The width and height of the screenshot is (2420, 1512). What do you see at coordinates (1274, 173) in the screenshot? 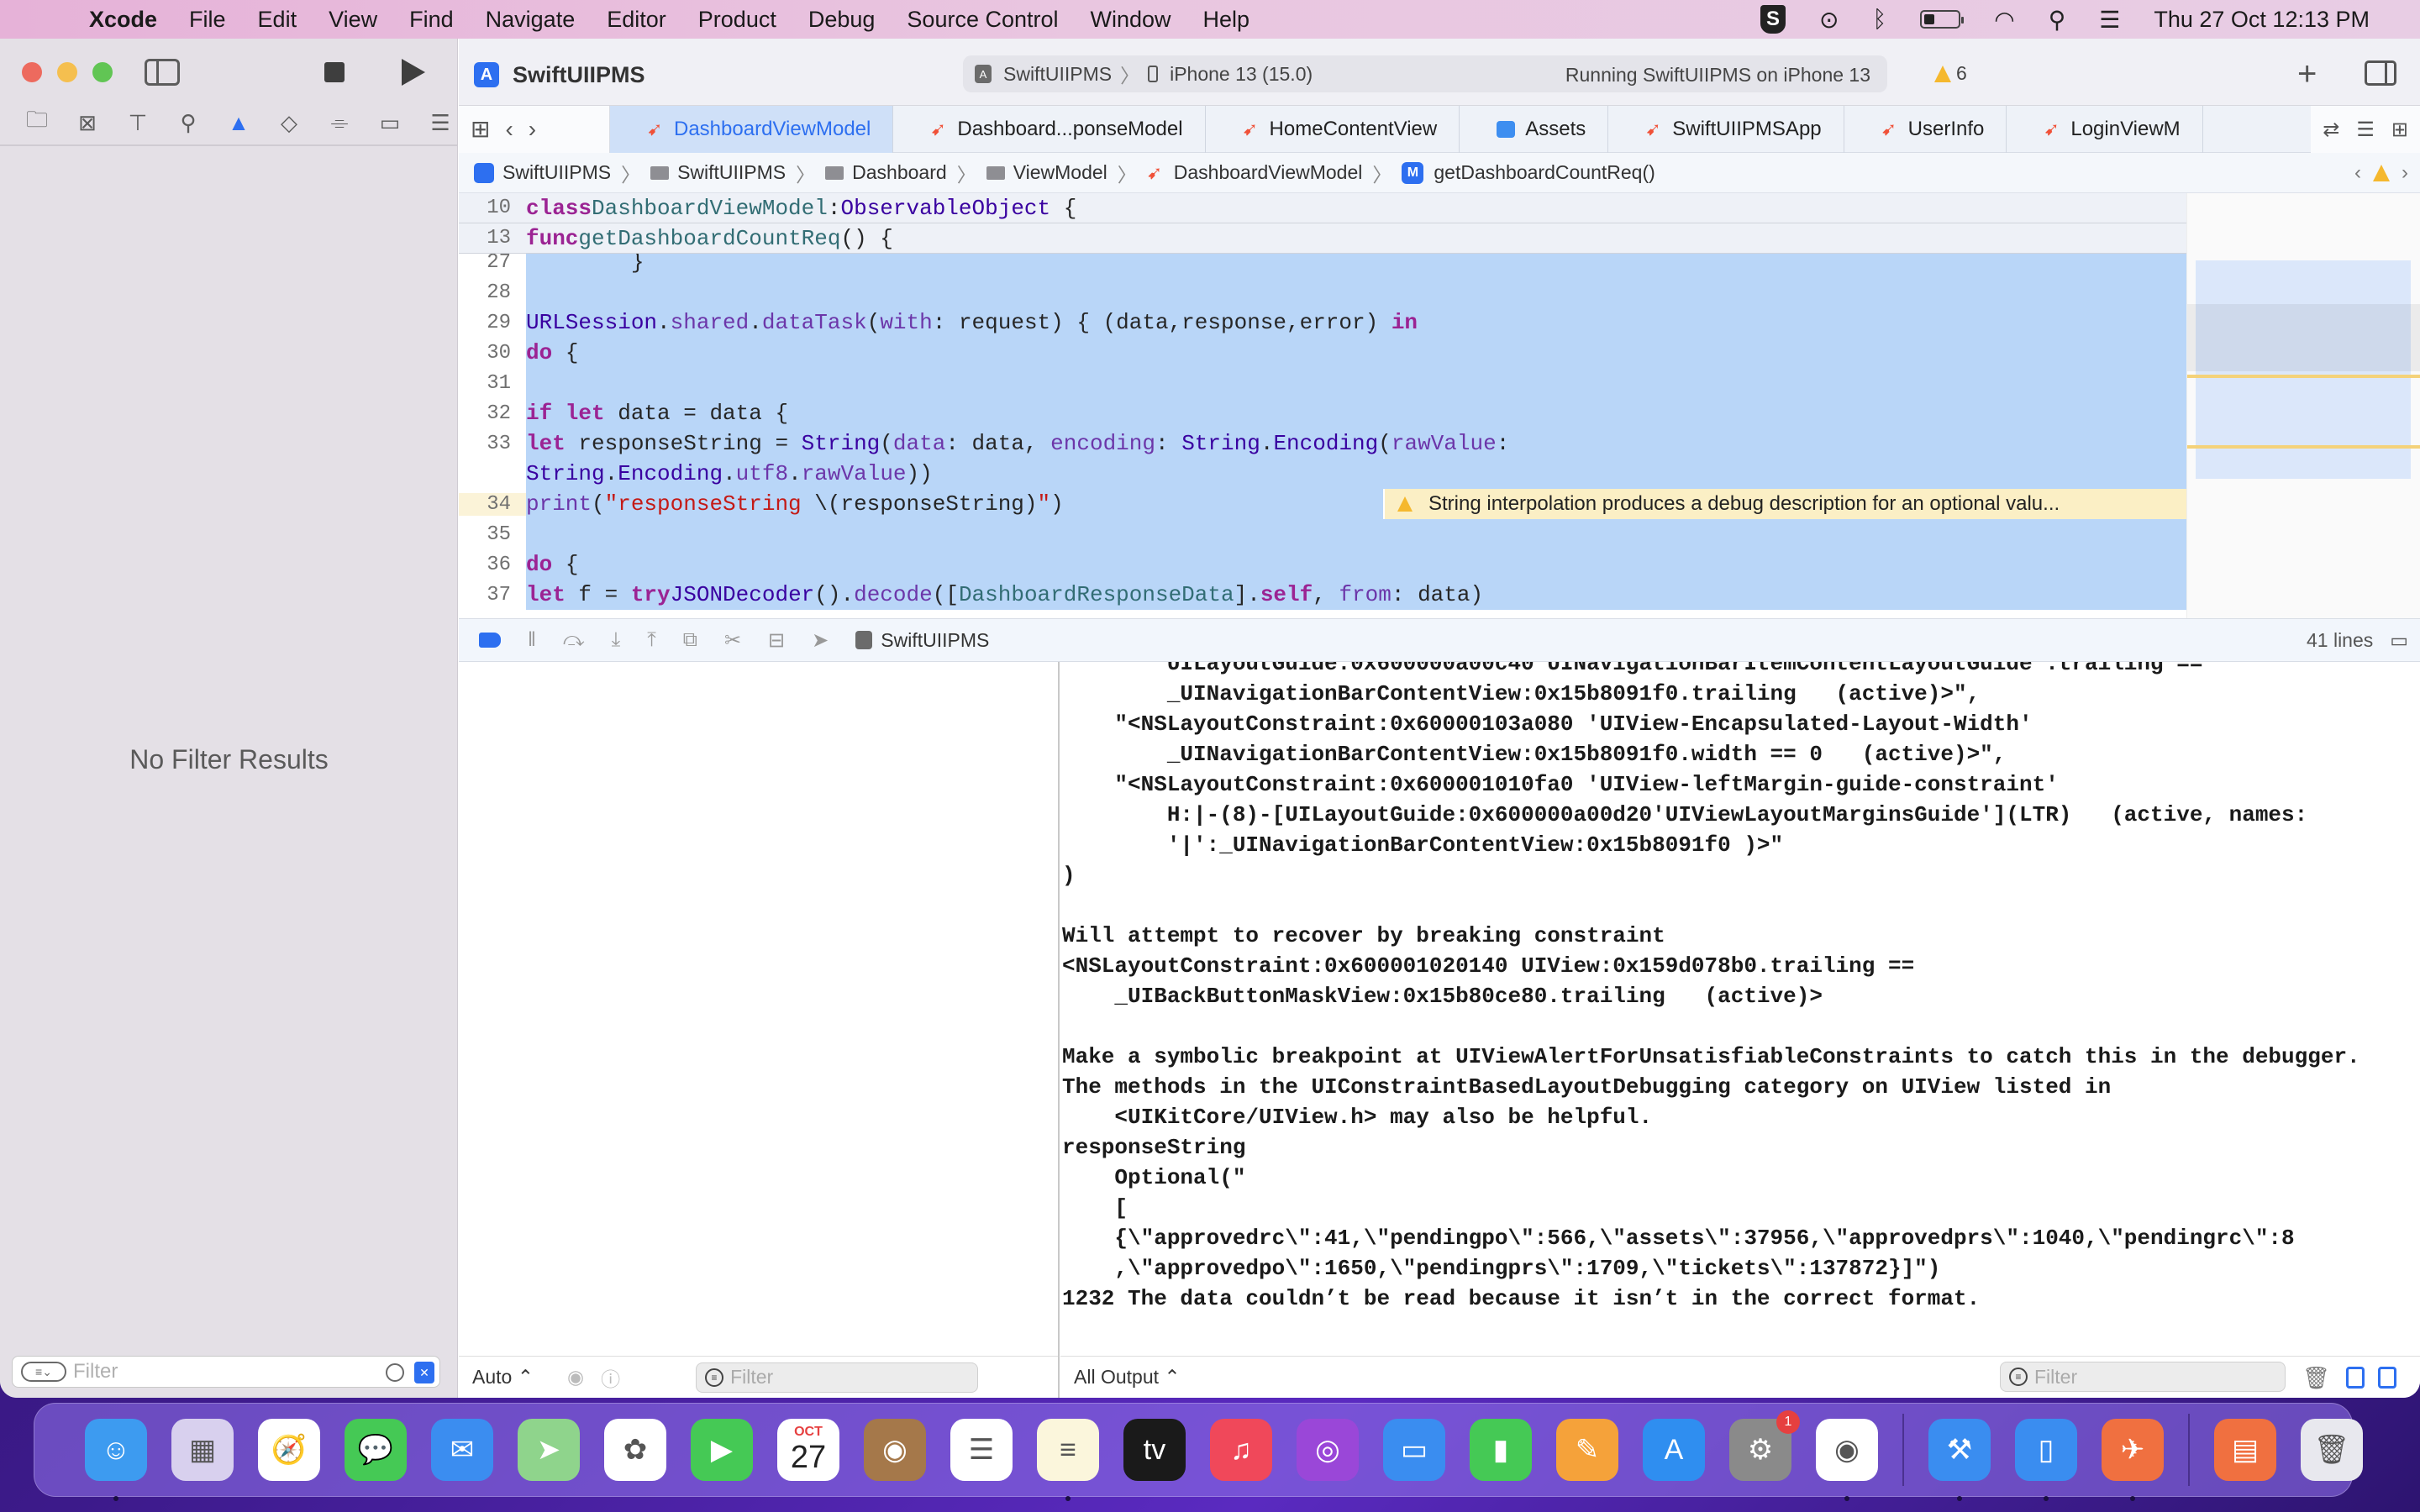
I see `breadcrumb-file: ➹ DashboardViewModel 〉` at bounding box center [1274, 173].